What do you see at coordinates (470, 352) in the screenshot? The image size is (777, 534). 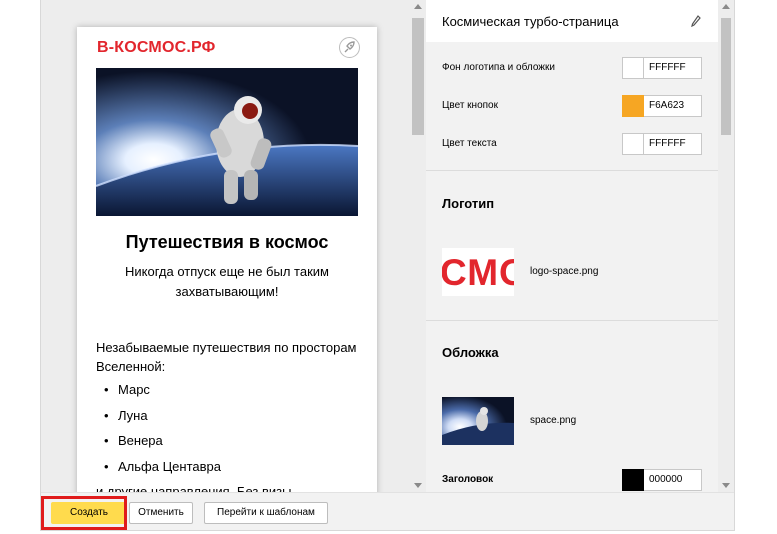 I see `cover-section-title: Обложка` at bounding box center [470, 352].